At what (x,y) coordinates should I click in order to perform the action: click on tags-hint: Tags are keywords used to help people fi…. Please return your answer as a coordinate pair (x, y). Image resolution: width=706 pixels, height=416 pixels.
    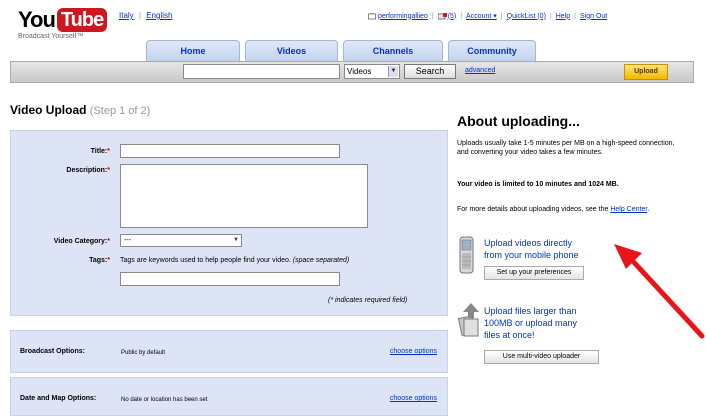
    Looking at the image, I should click on (235, 260).